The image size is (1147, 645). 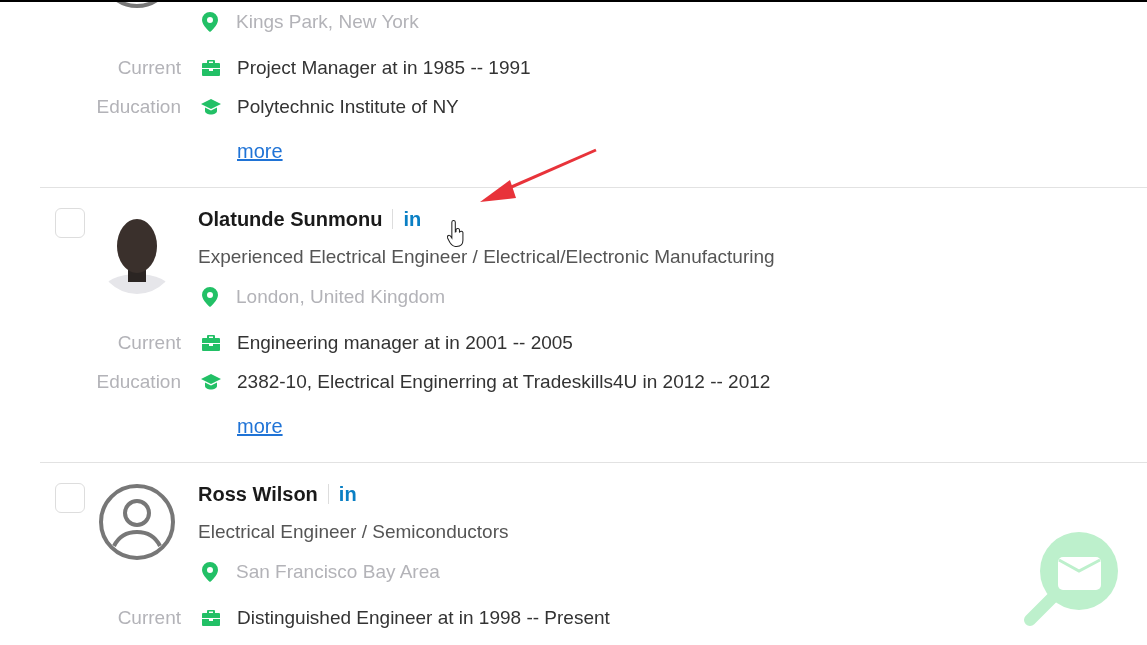 What do you see at coordinates (137, 522) in the screenshot?
I see `user-placeholder-icon` at bounding box center [137, 522].